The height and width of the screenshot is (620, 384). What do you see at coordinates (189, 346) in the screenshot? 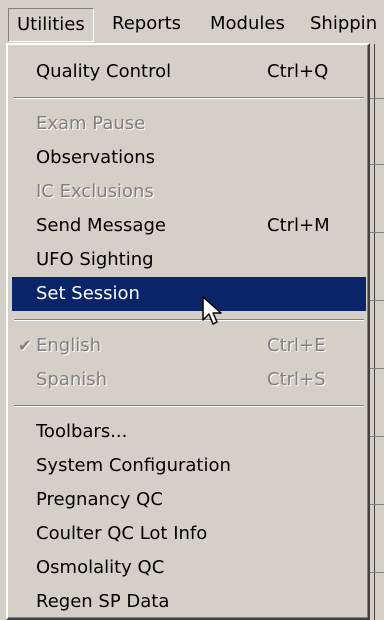
I see `menu-item-english: ✔ English Ctrl+E` at bounding box center [189, 346].